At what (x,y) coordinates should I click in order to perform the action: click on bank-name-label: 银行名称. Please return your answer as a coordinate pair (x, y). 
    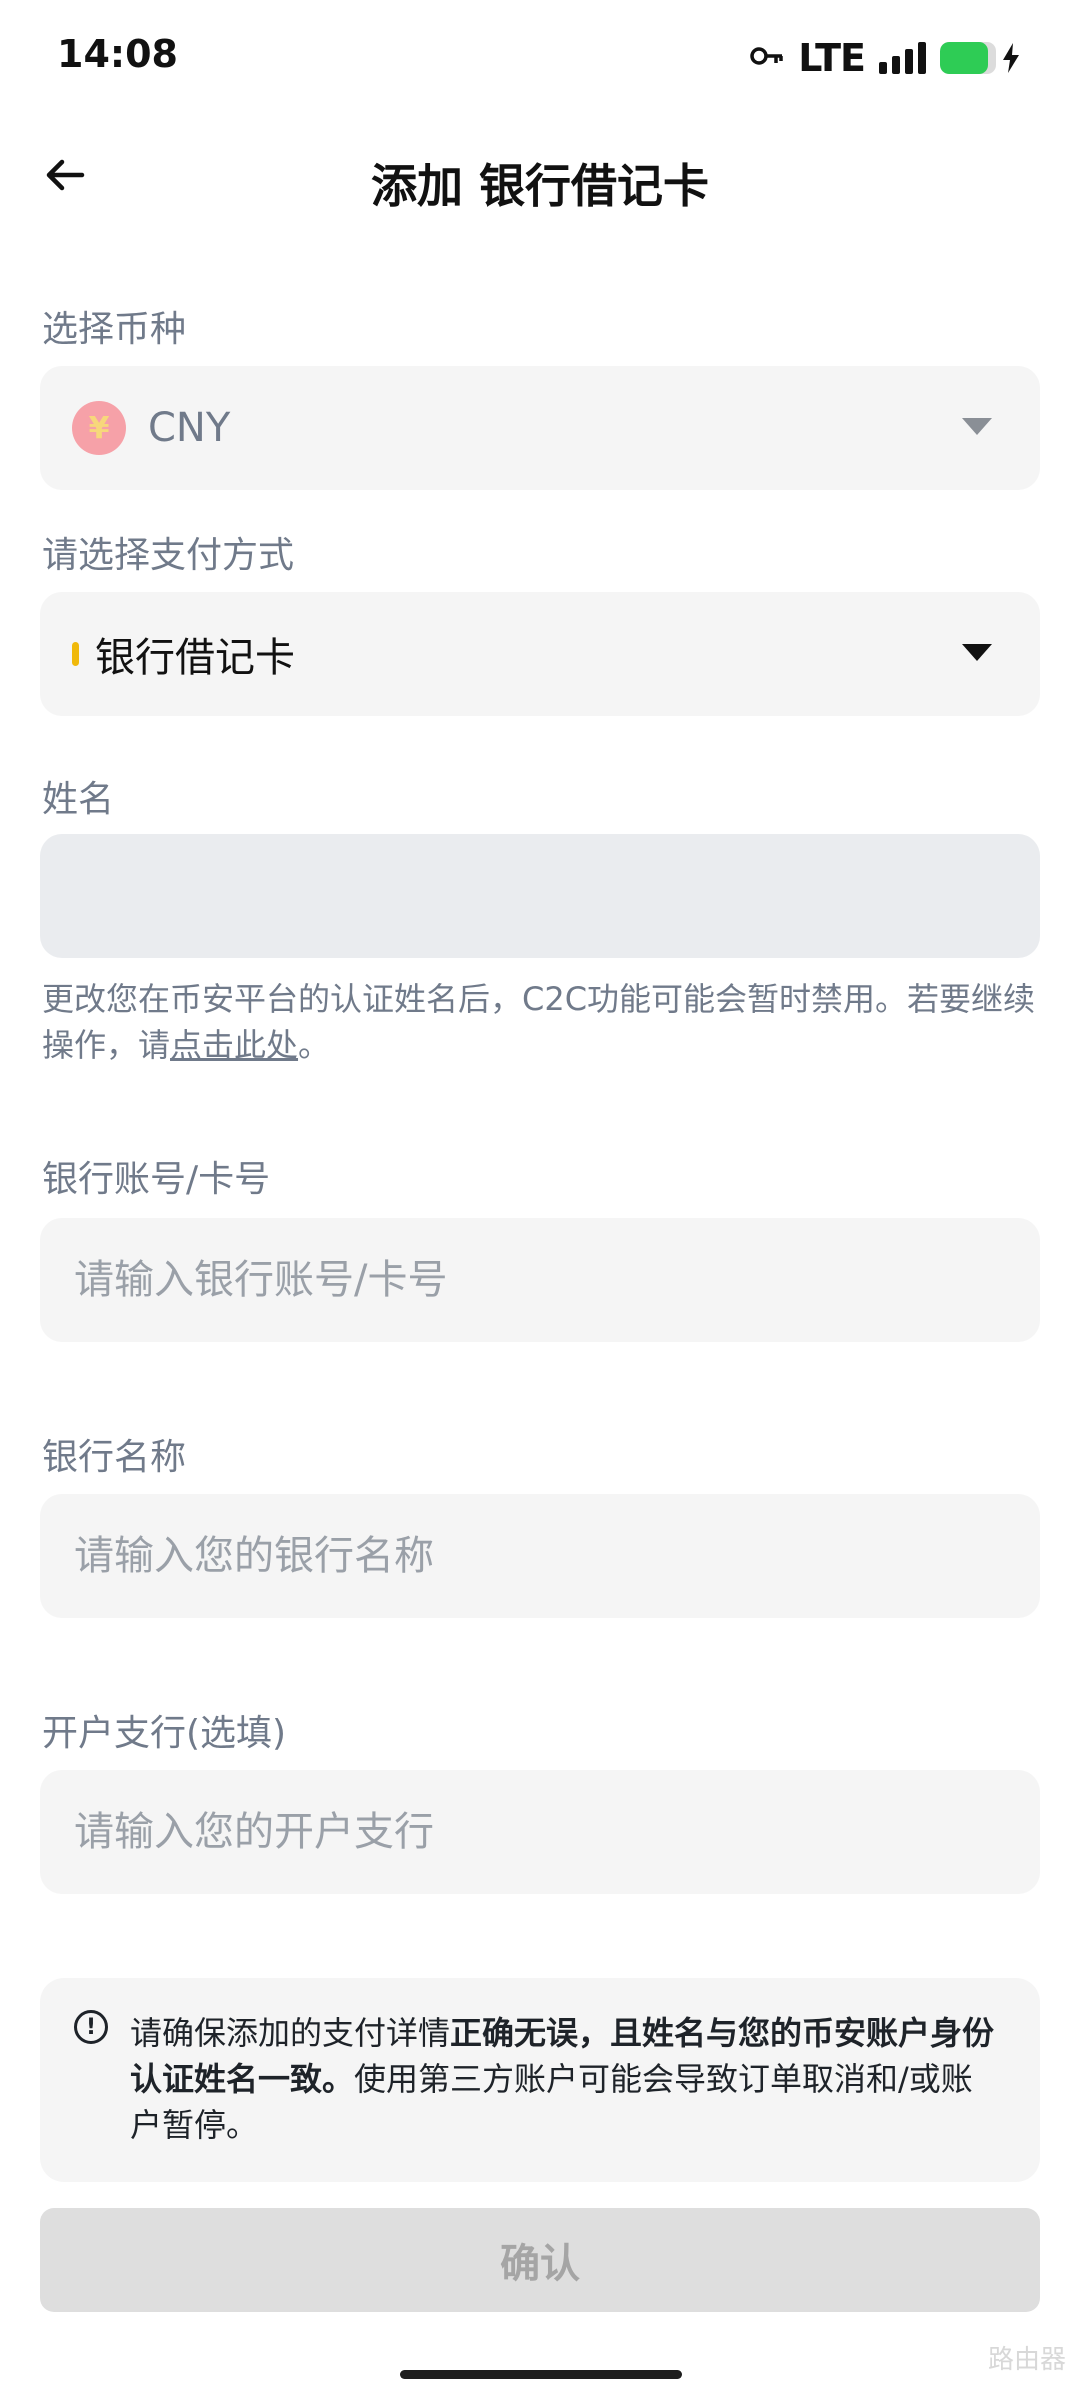
    Looking at the image, I should click on (114, 1457).